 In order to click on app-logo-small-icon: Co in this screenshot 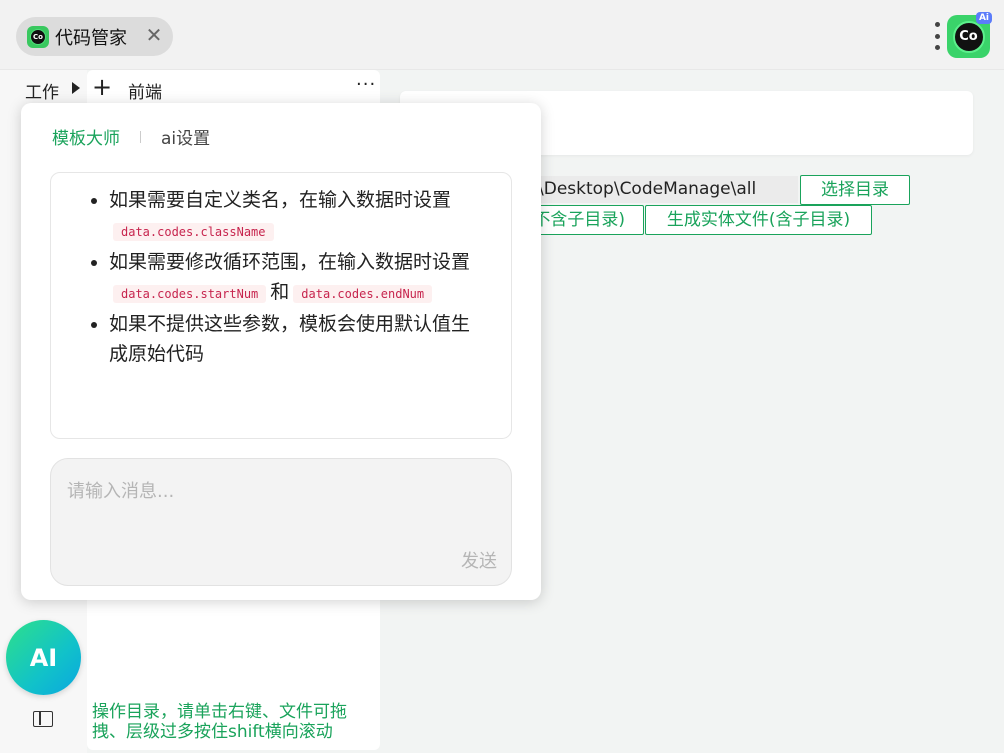, I will do `click(38, 36)`.